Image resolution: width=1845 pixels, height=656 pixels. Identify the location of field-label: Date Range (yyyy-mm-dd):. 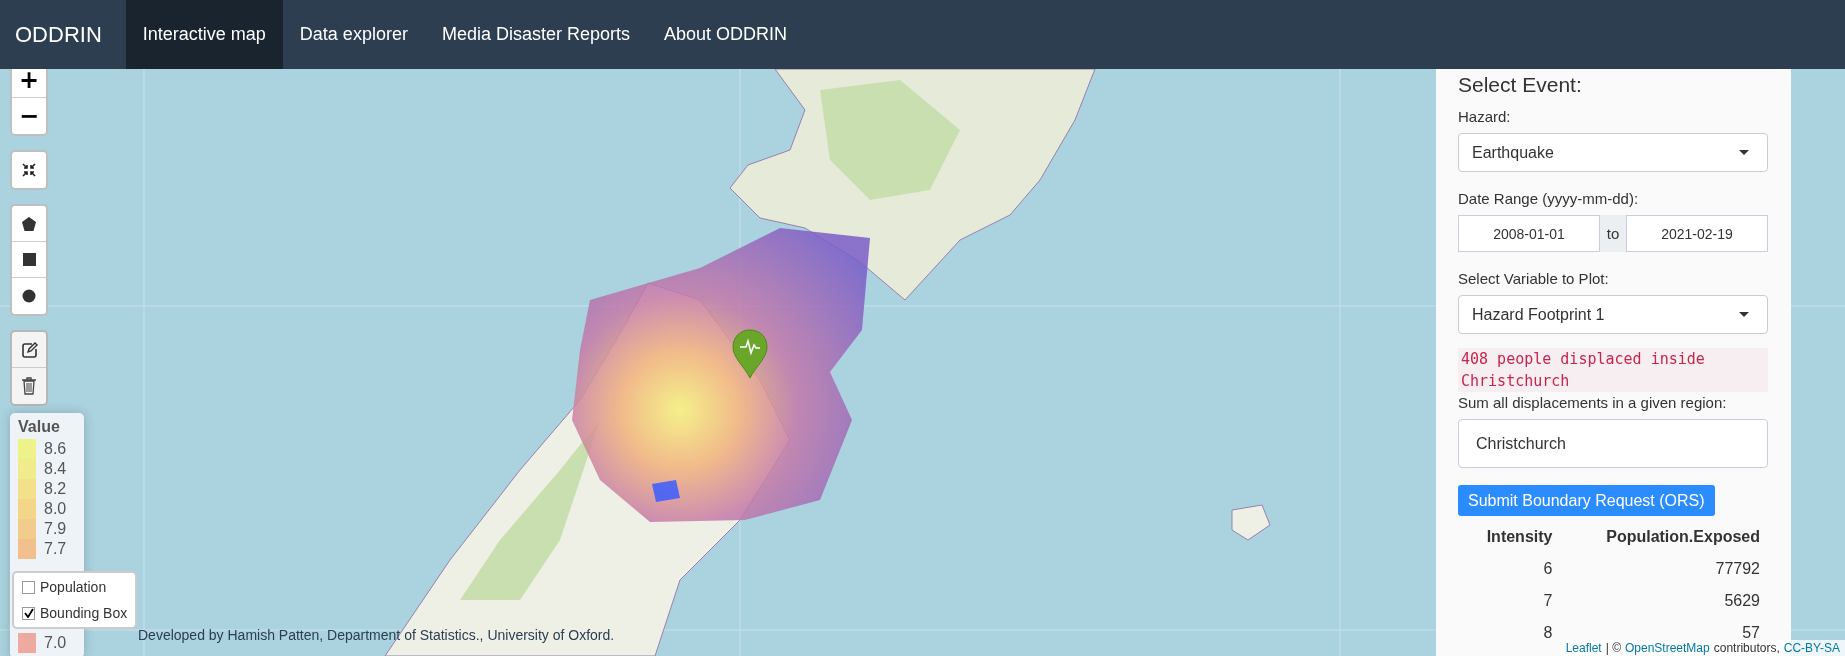
(1549, 198).